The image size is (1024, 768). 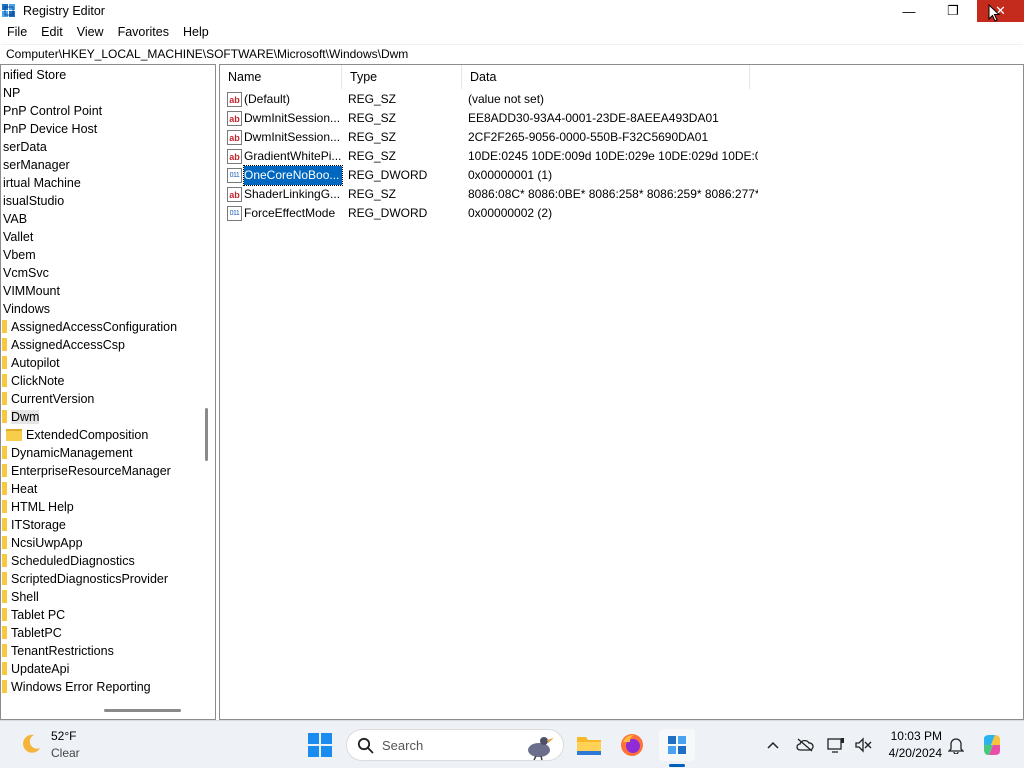 I want to click on menu-favorites: Favorites, so click(x=143, y=33).